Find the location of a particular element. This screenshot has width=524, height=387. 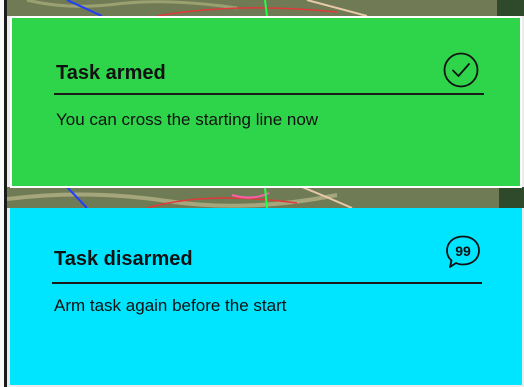

notification-title: Task disarmed is located at coordinates (123, 259).